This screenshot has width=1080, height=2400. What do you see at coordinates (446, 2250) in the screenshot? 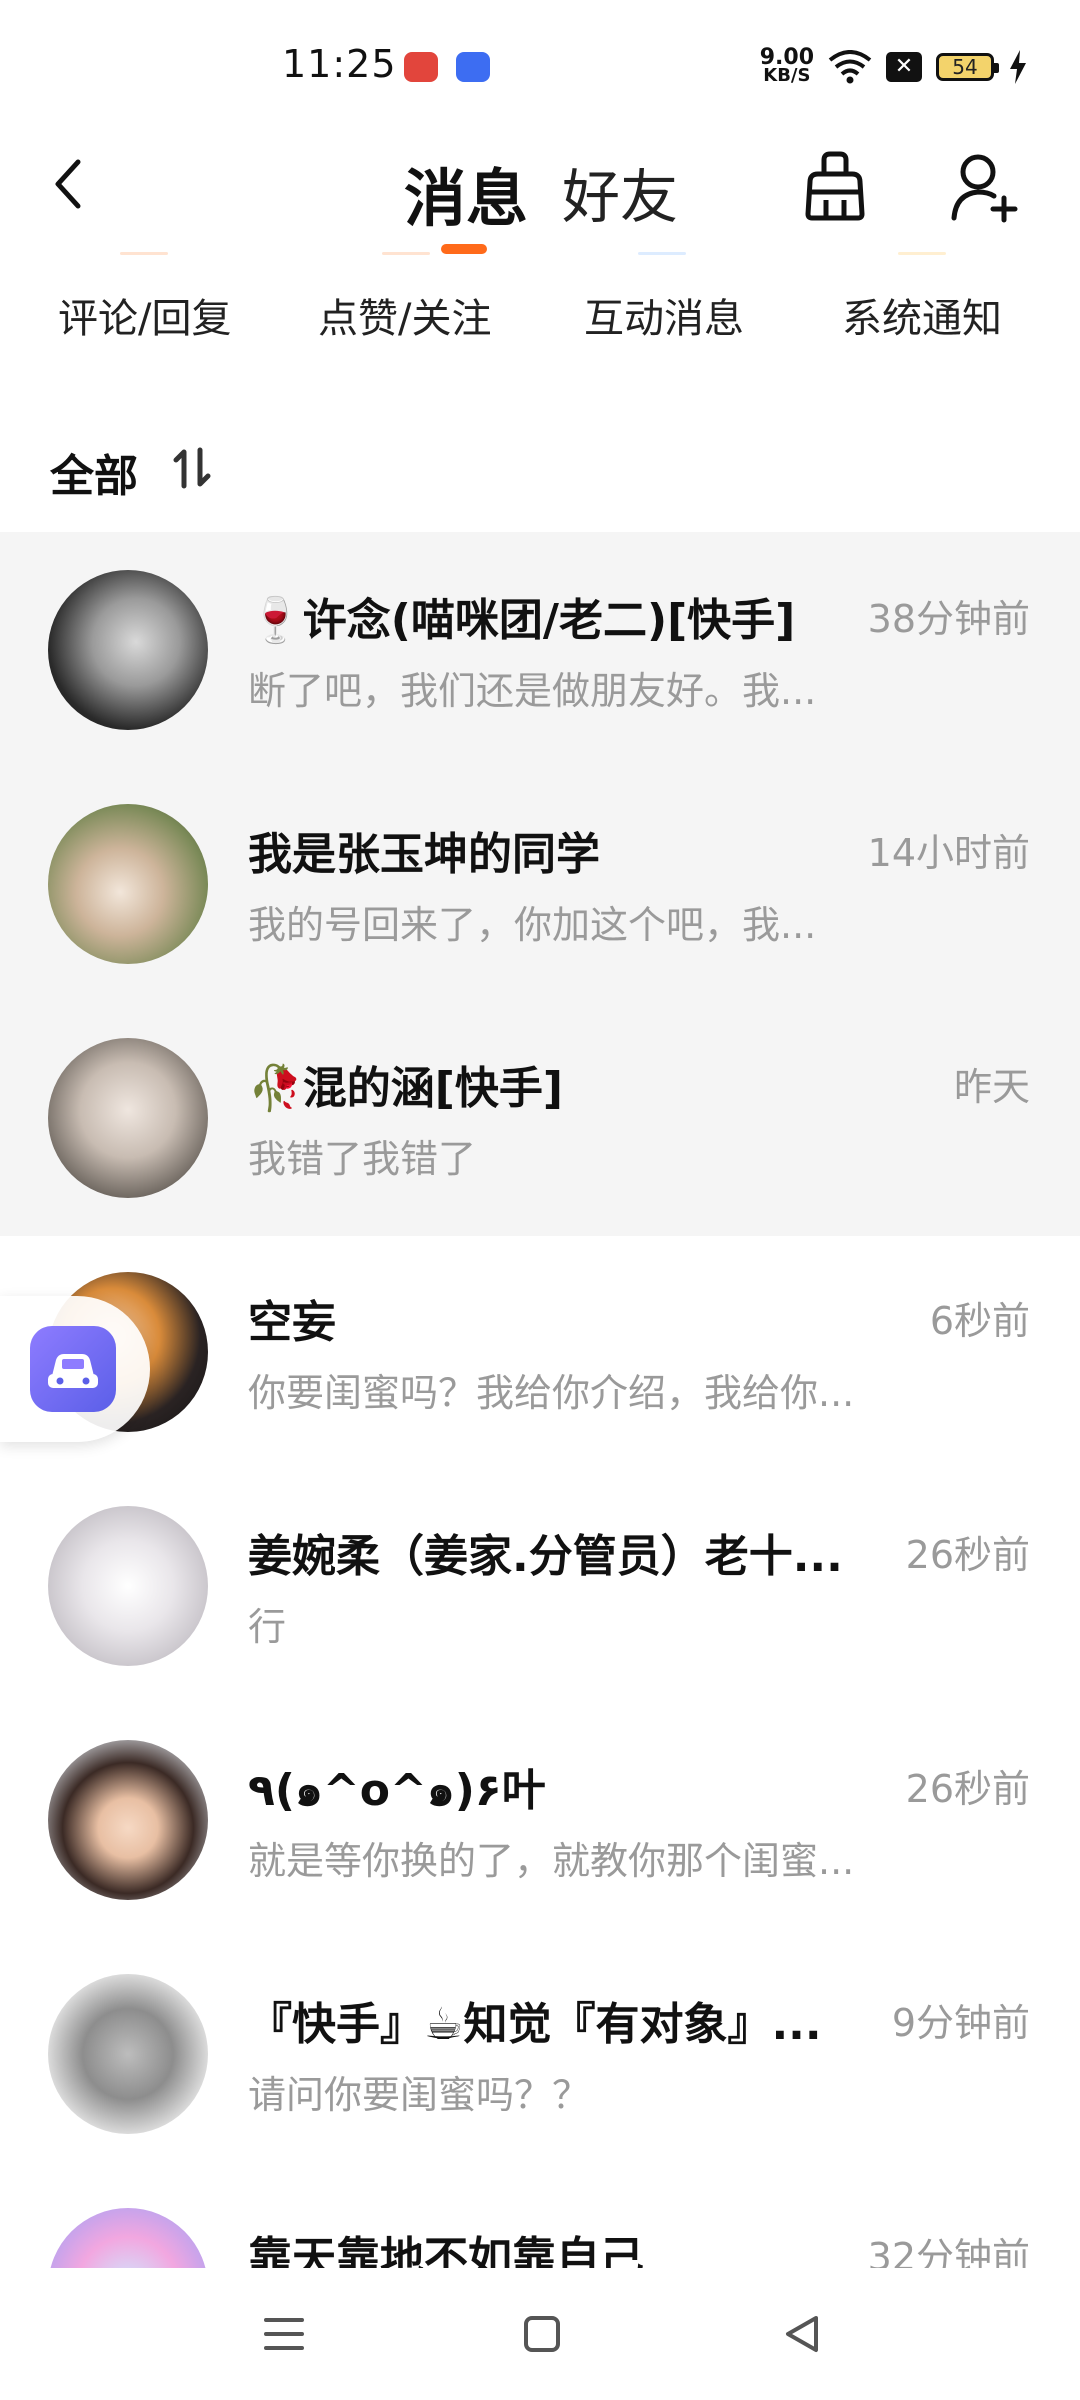
I see `conversation-name: 靠天靠地不如靠自己` at bounding box center [446, 2250].